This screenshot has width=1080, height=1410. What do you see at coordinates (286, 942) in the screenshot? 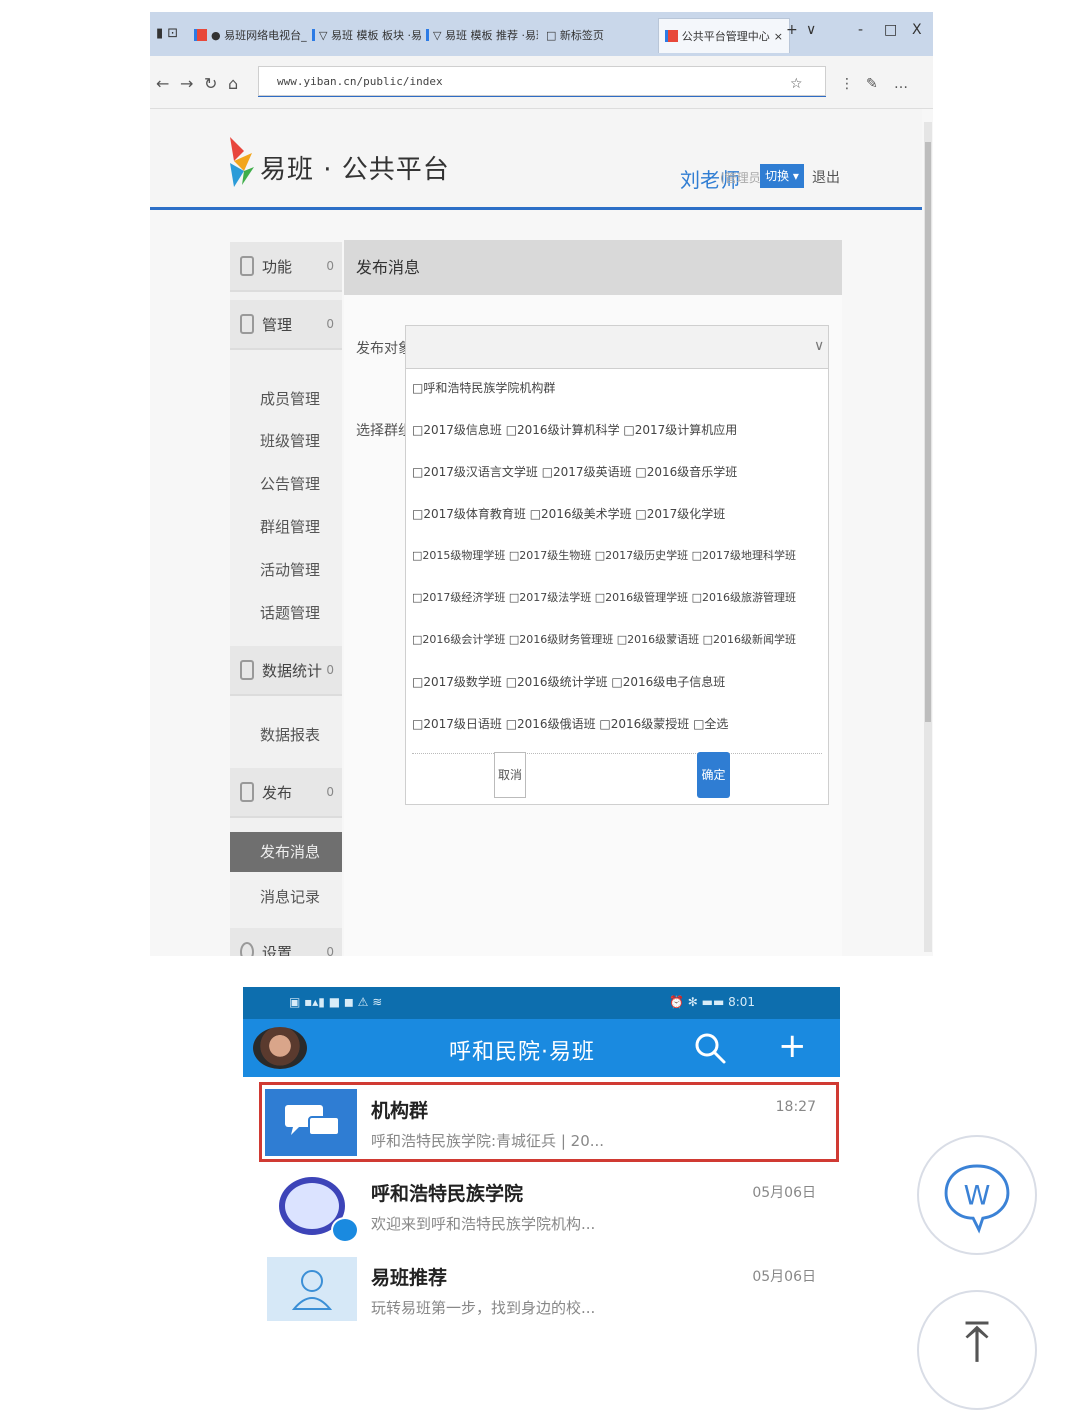
I see `sidebar-section-settings: 设置 0` at bounding box center [286, 942].